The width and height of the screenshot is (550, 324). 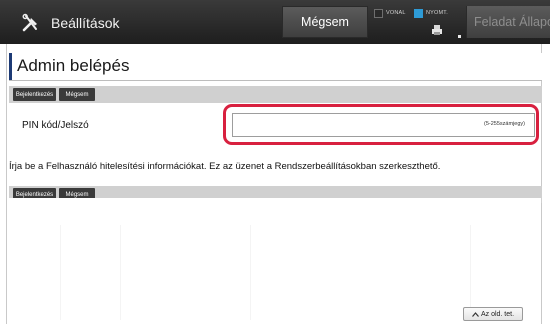 I want to click on chevron-up-icon, so click(x=475, y=314).